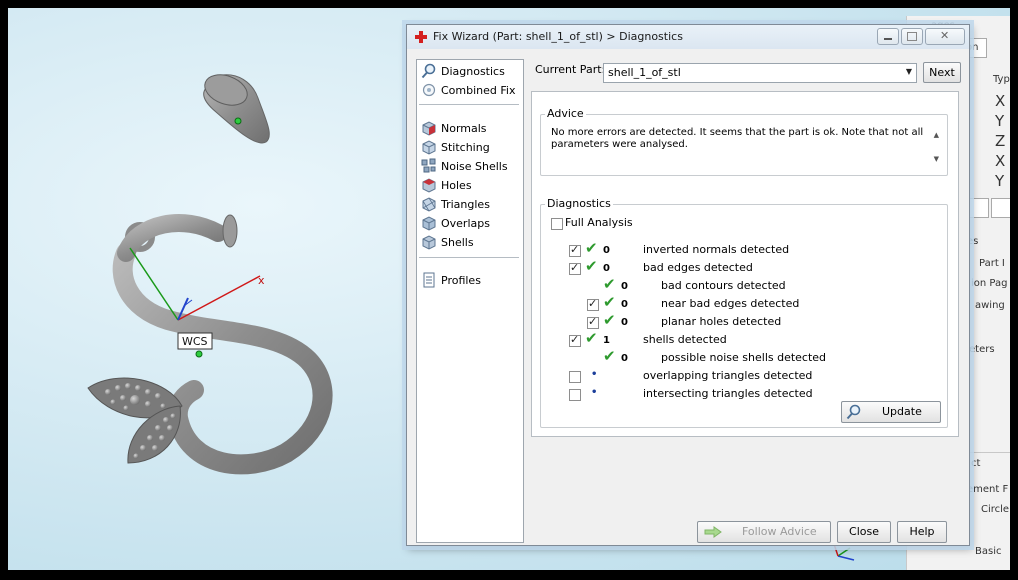 The image size is (1018, 580). Describe the element at coordinates (469, 257) in the screenshot. I see `nav-divider` at that location.